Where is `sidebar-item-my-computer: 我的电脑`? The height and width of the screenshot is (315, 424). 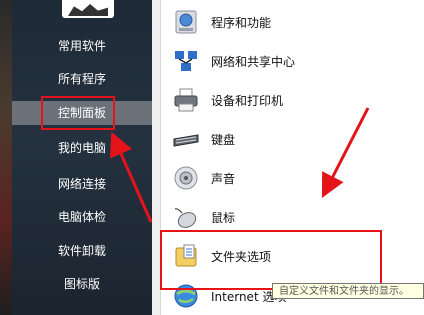 sidebar-item-my-computer: 我的电脑 is located at coordinates (82, 148).